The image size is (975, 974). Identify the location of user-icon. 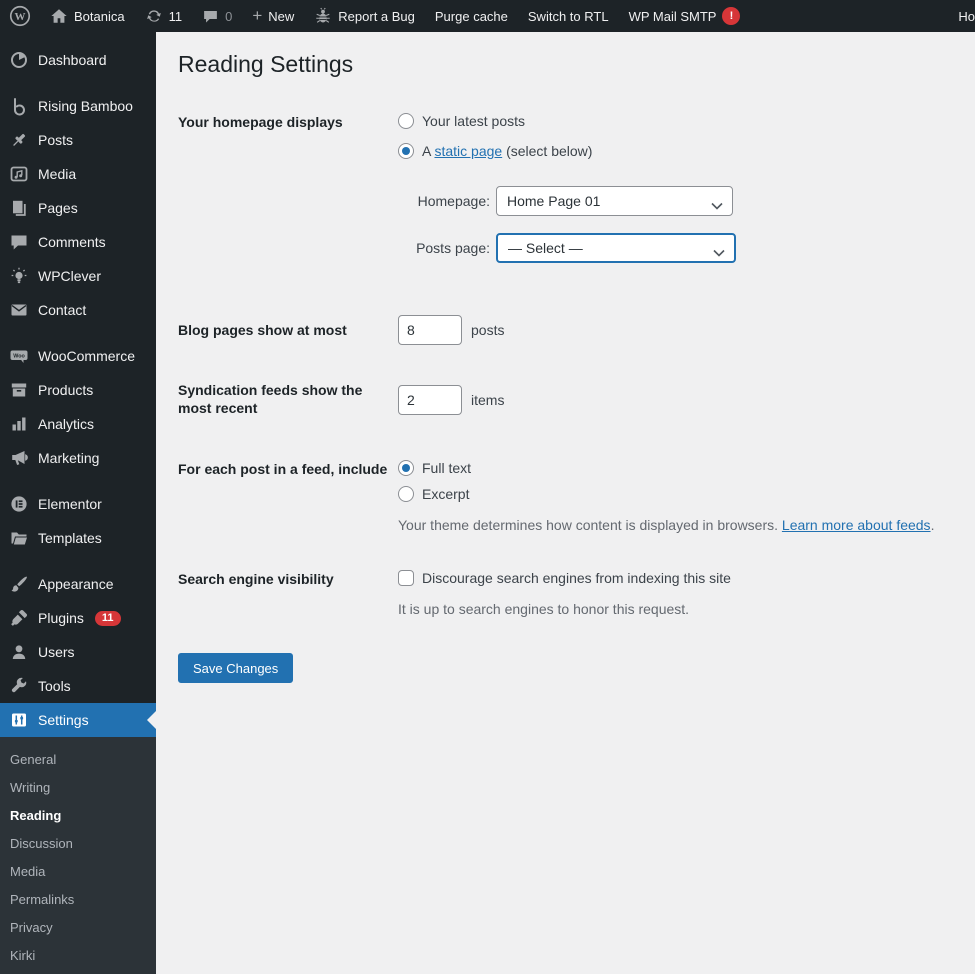
(19, 652).